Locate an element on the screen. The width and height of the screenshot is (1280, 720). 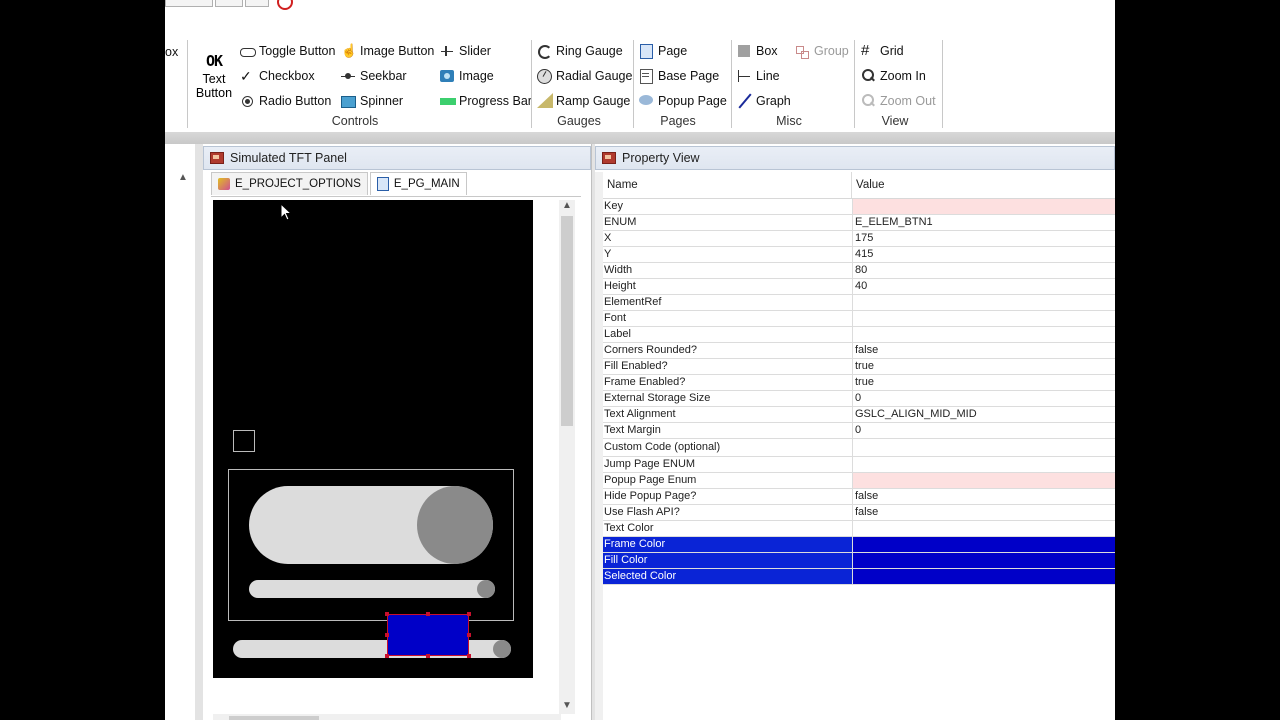
value-column-header: Value is located at coordinates (868, 185).